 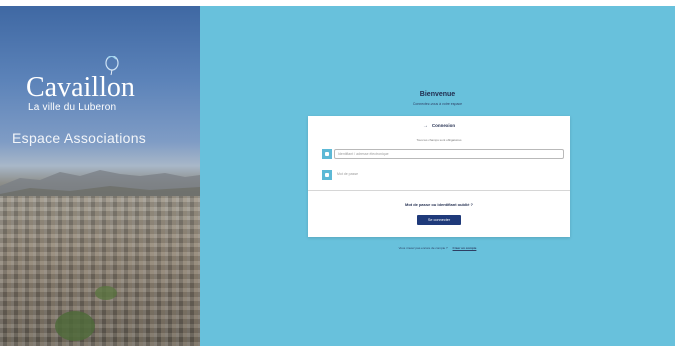 What do you see at coordinates (327, 175) in the screenshot?
I see `lock-icon` at bounding box center [327, 175].